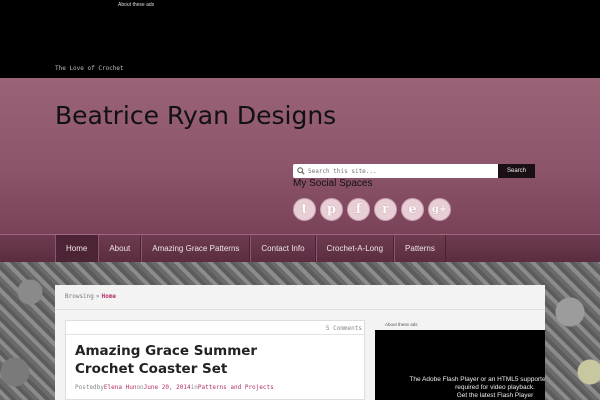 The image size is (600, 400). Describe the element at coordinates (401, 324) in the screenshot. I see `sidebar-ads-label: About these ads` at that location.